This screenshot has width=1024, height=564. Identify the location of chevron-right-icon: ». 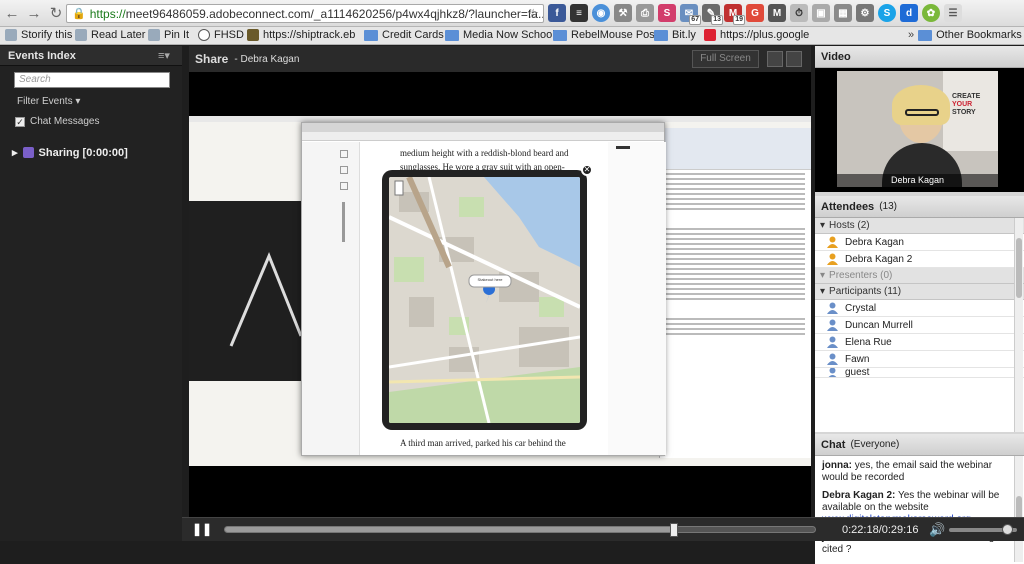
(911, 35).